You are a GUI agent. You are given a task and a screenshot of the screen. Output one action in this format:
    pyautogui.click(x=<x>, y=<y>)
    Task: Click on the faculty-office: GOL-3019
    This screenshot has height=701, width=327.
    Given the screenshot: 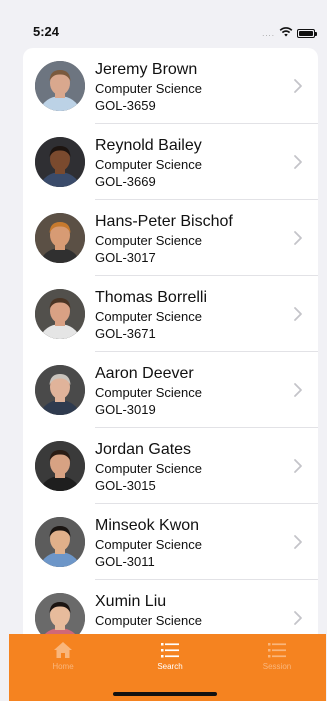 What is the action you would take?
    pyautogui.click(x=125, y=409)
    